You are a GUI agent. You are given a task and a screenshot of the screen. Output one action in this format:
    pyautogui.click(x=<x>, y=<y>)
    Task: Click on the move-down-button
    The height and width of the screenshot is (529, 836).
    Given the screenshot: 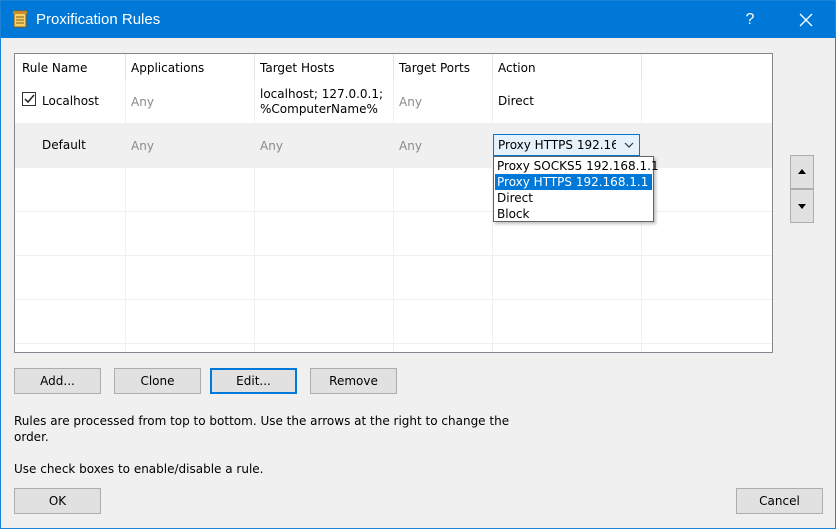 What is the action you would take?
    pyautogui.click(x=802, y=206)
    